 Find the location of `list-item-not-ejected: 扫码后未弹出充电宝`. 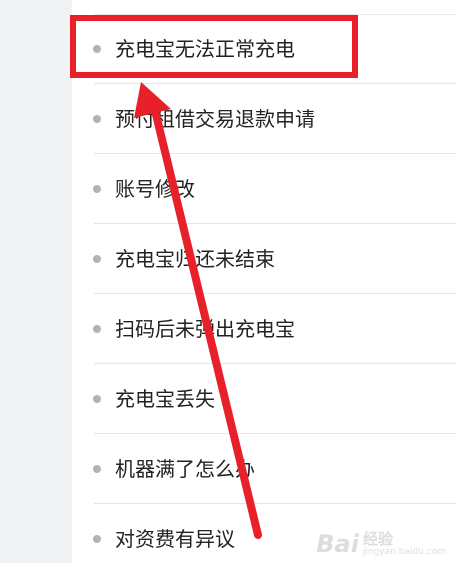

list-item-not-ejected: 扫码后未弹出充电宝 is located at coordinates (264, 329).